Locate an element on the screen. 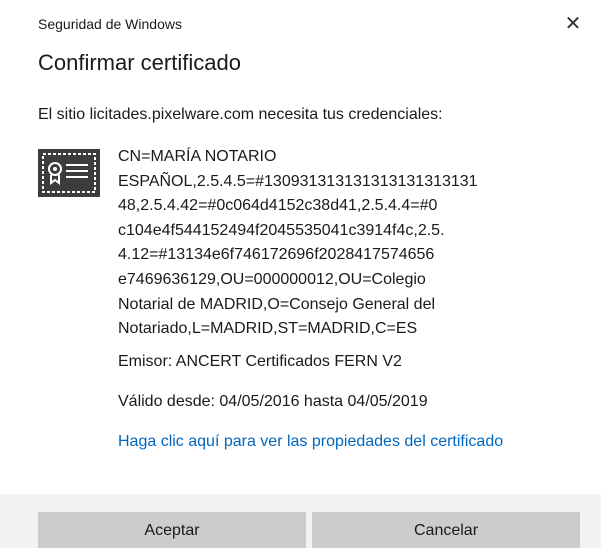  button-bar: Aceptar Cancelar is located at coordinates (300, 521).